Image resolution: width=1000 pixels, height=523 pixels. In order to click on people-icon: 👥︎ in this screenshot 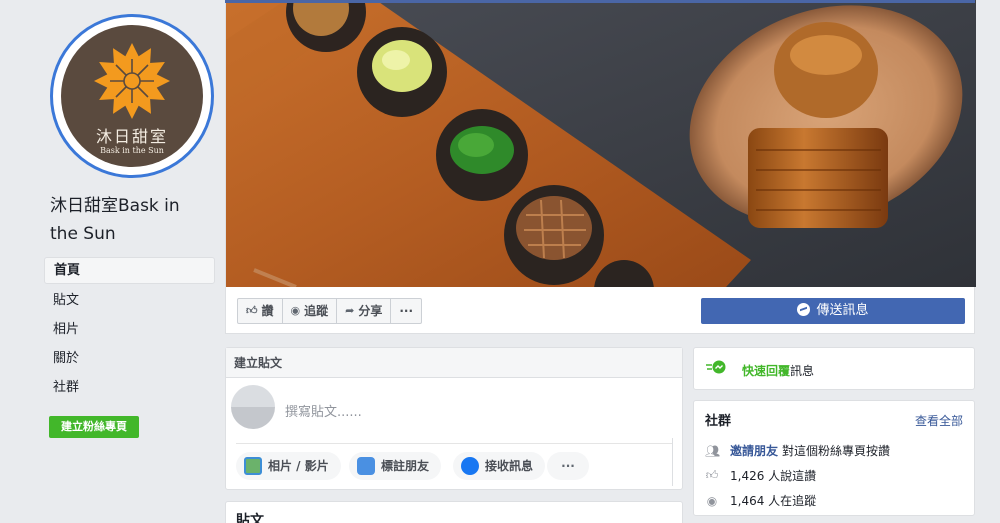, I will do `click(713, 450)`.